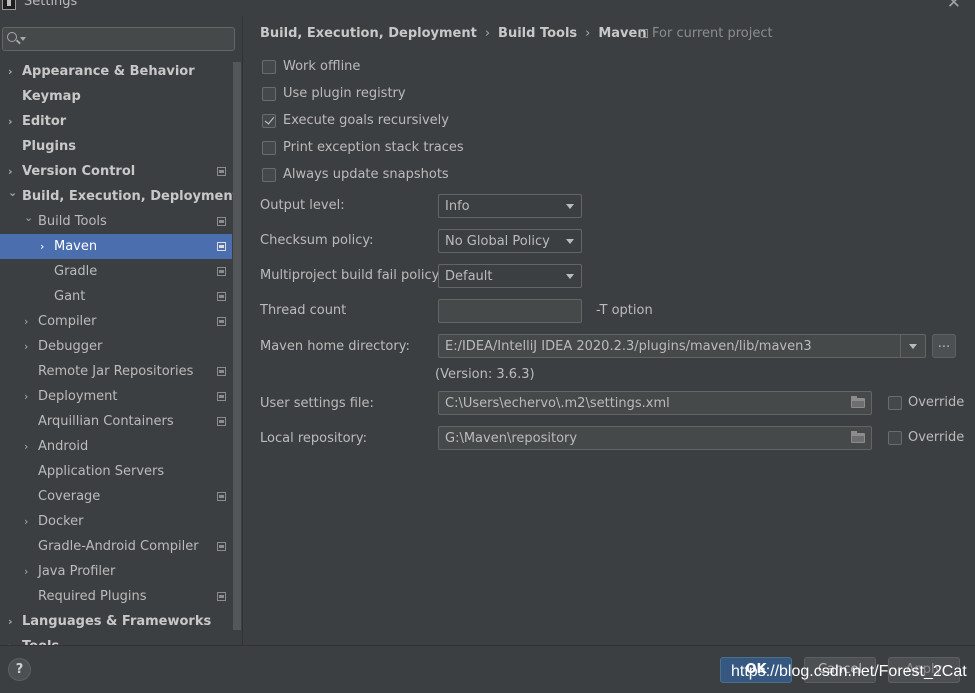 The height and width of the screenshot is (693, 975). Describe the element at coordinates (67, 321) in the screenshot. I see `sidebar-item-label: Compiler` at that location.